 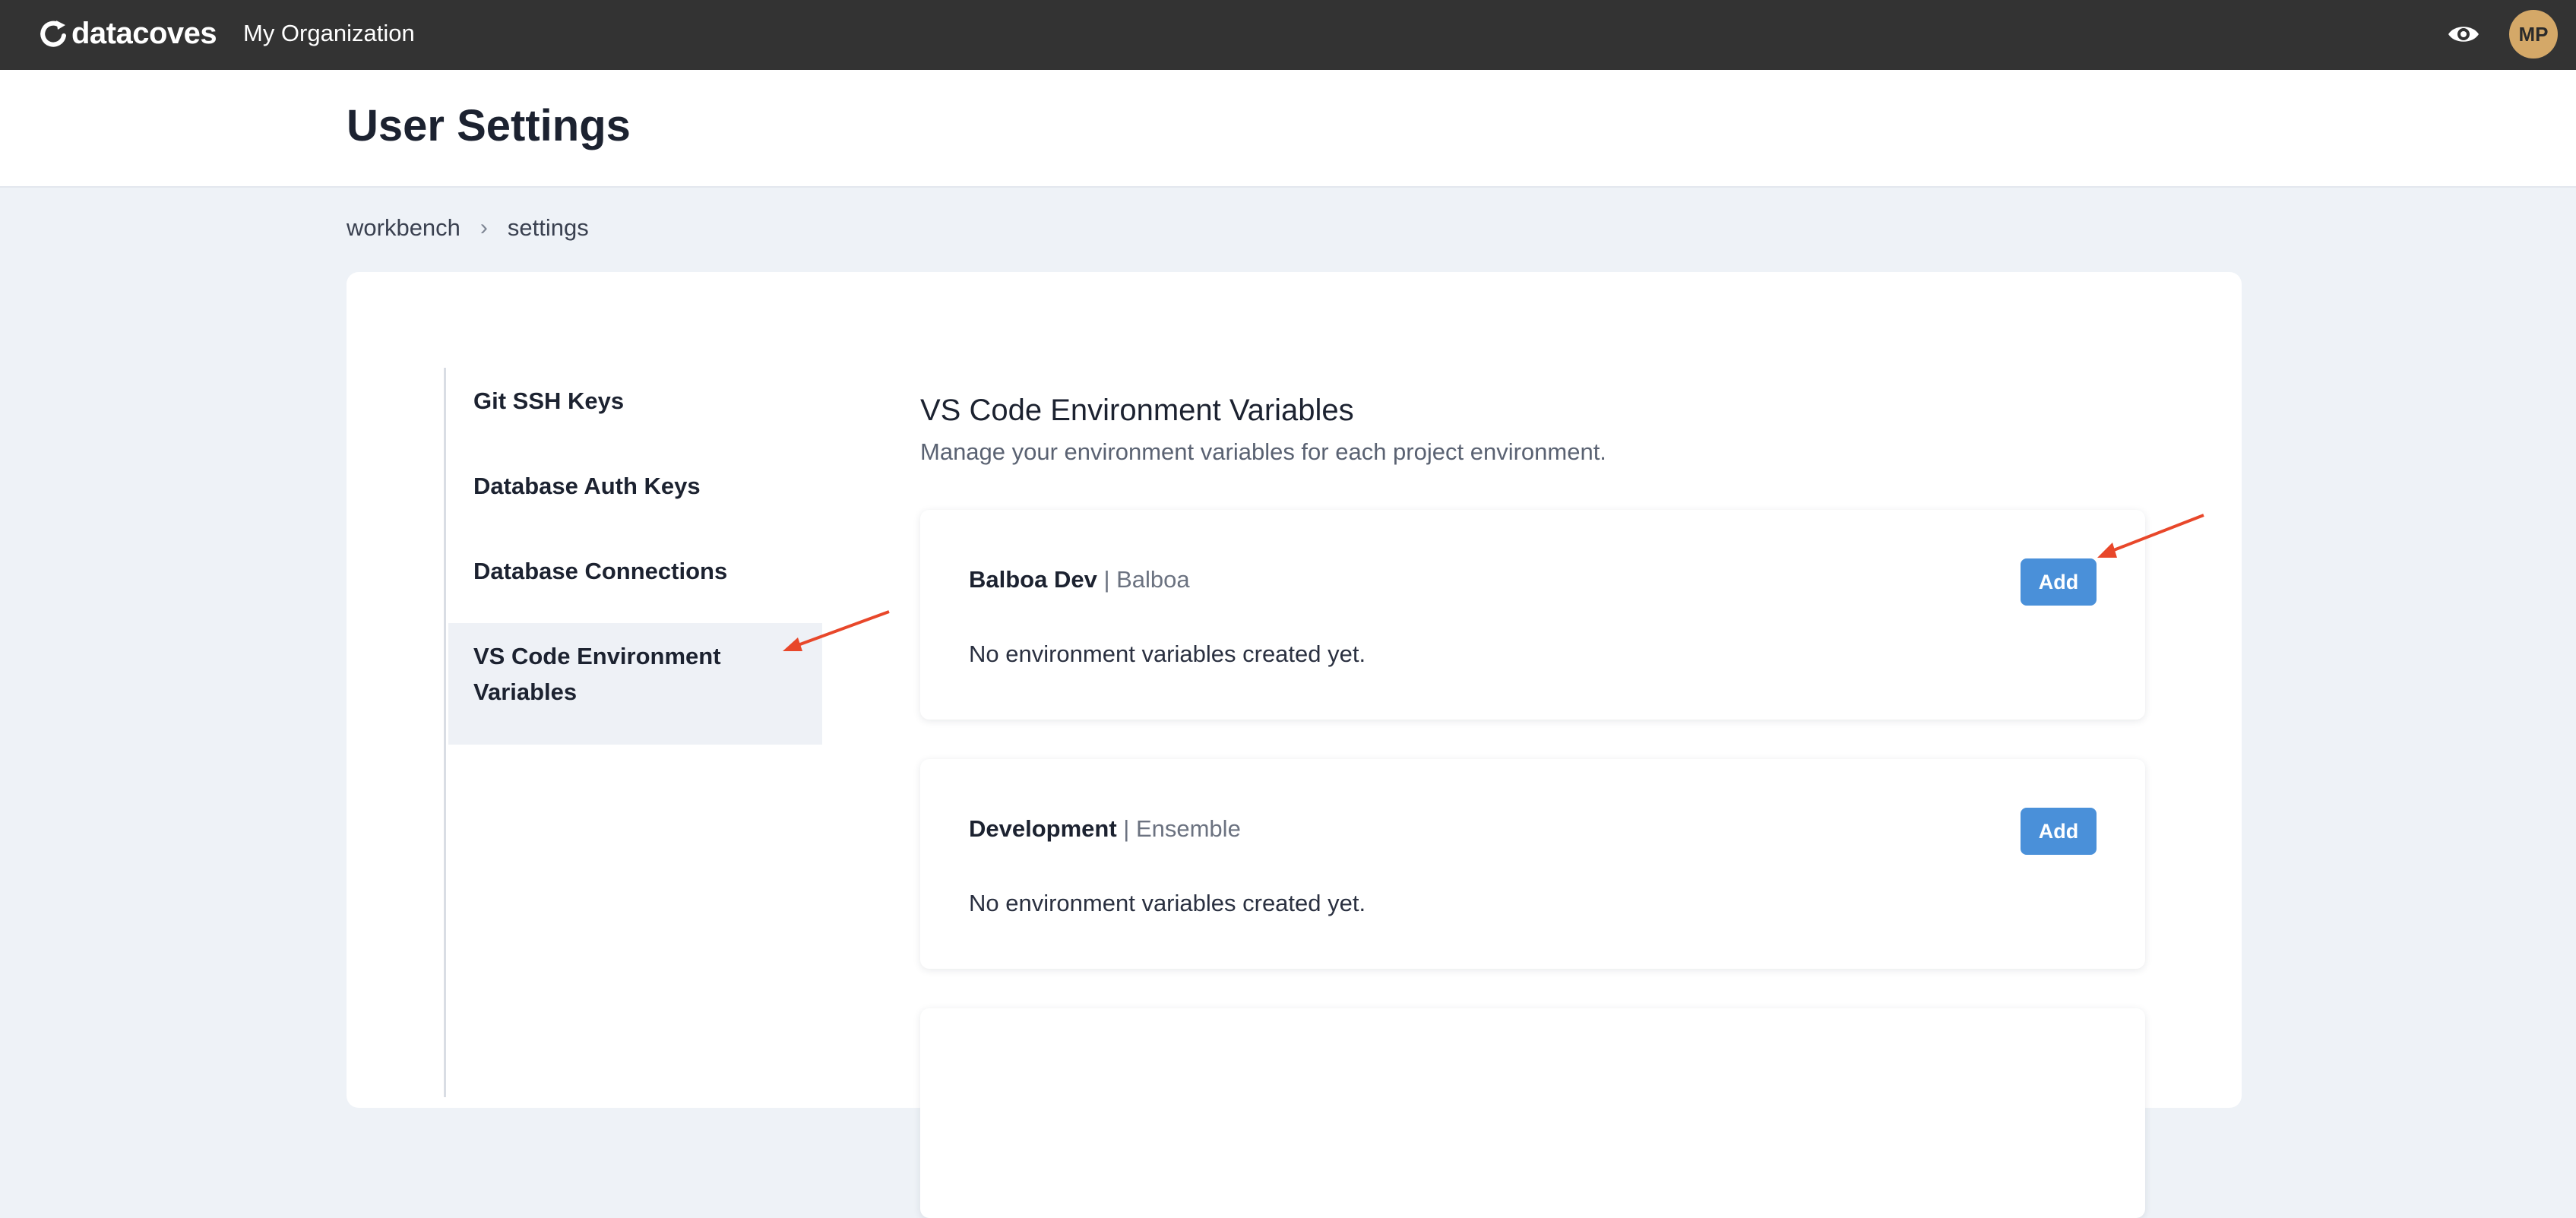 What do you see at coordinates (548, 227) in the screenshot?
I see `breadcrumb-item-settings: settings` at bounding box center [548, 227].